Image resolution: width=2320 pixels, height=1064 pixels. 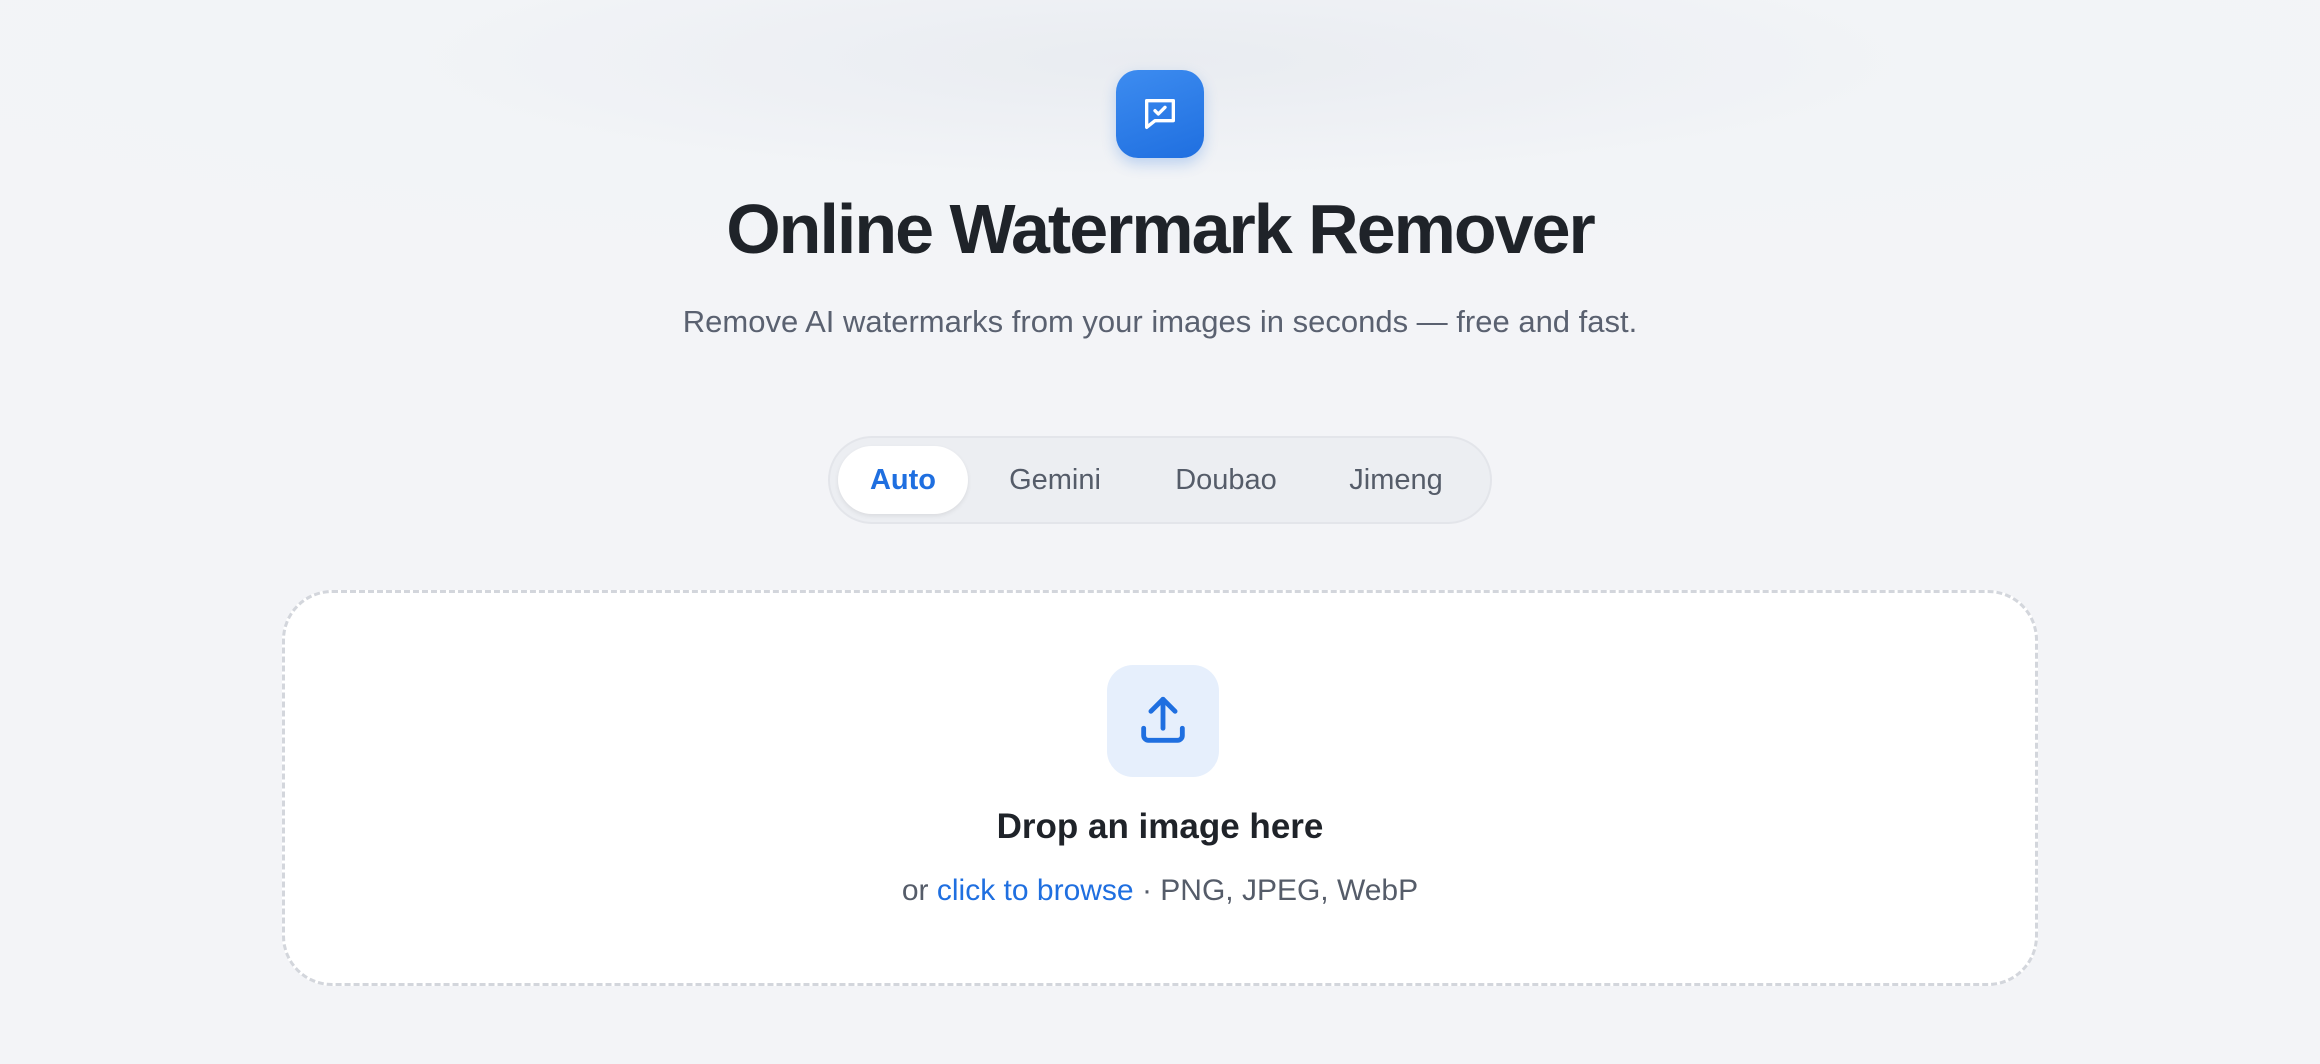 I want to click on page-title: Online Watermark Remover, so click(x=1161, y=229).